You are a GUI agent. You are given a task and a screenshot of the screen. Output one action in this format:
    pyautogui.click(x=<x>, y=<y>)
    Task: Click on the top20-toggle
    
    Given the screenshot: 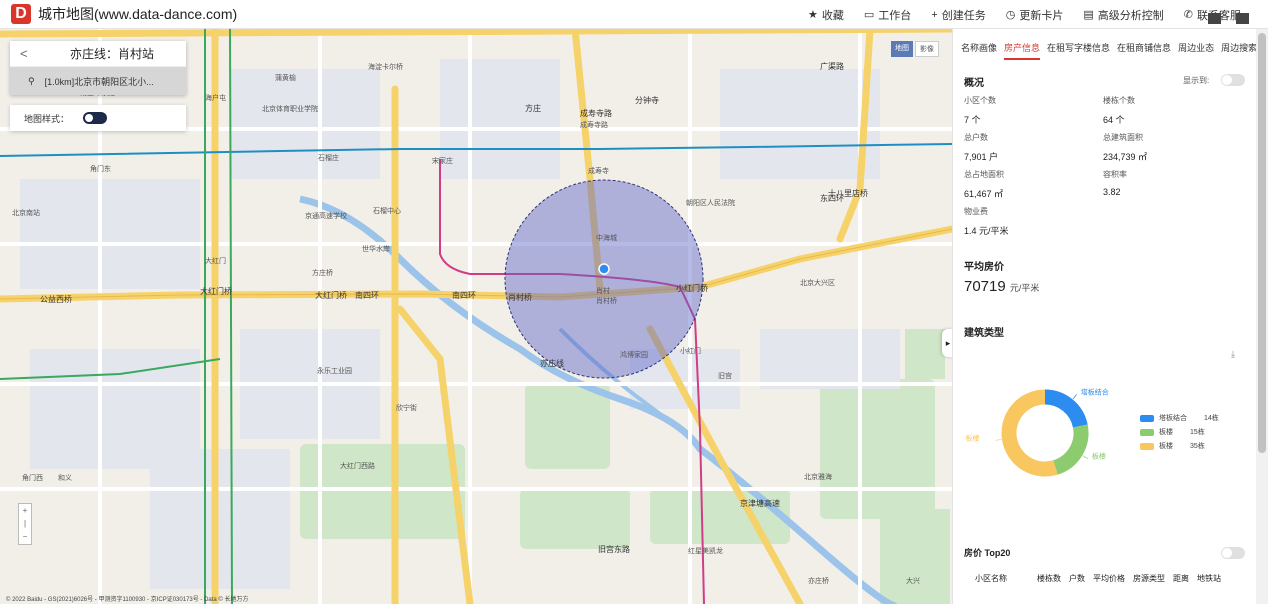 What is the action you would take?
    pyautogui.click(x=1233, y=553)
    